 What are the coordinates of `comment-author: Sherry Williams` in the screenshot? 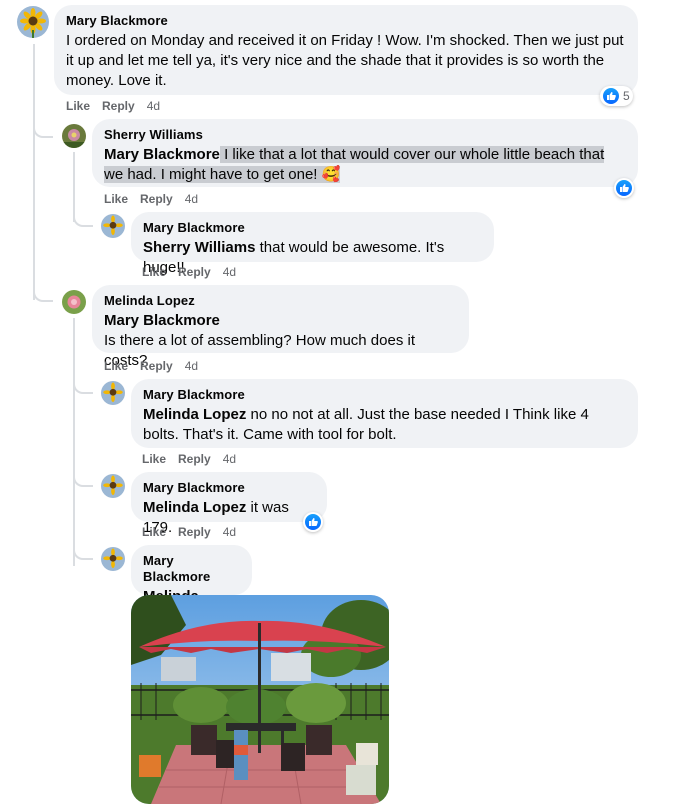 It's located at (365, 135).